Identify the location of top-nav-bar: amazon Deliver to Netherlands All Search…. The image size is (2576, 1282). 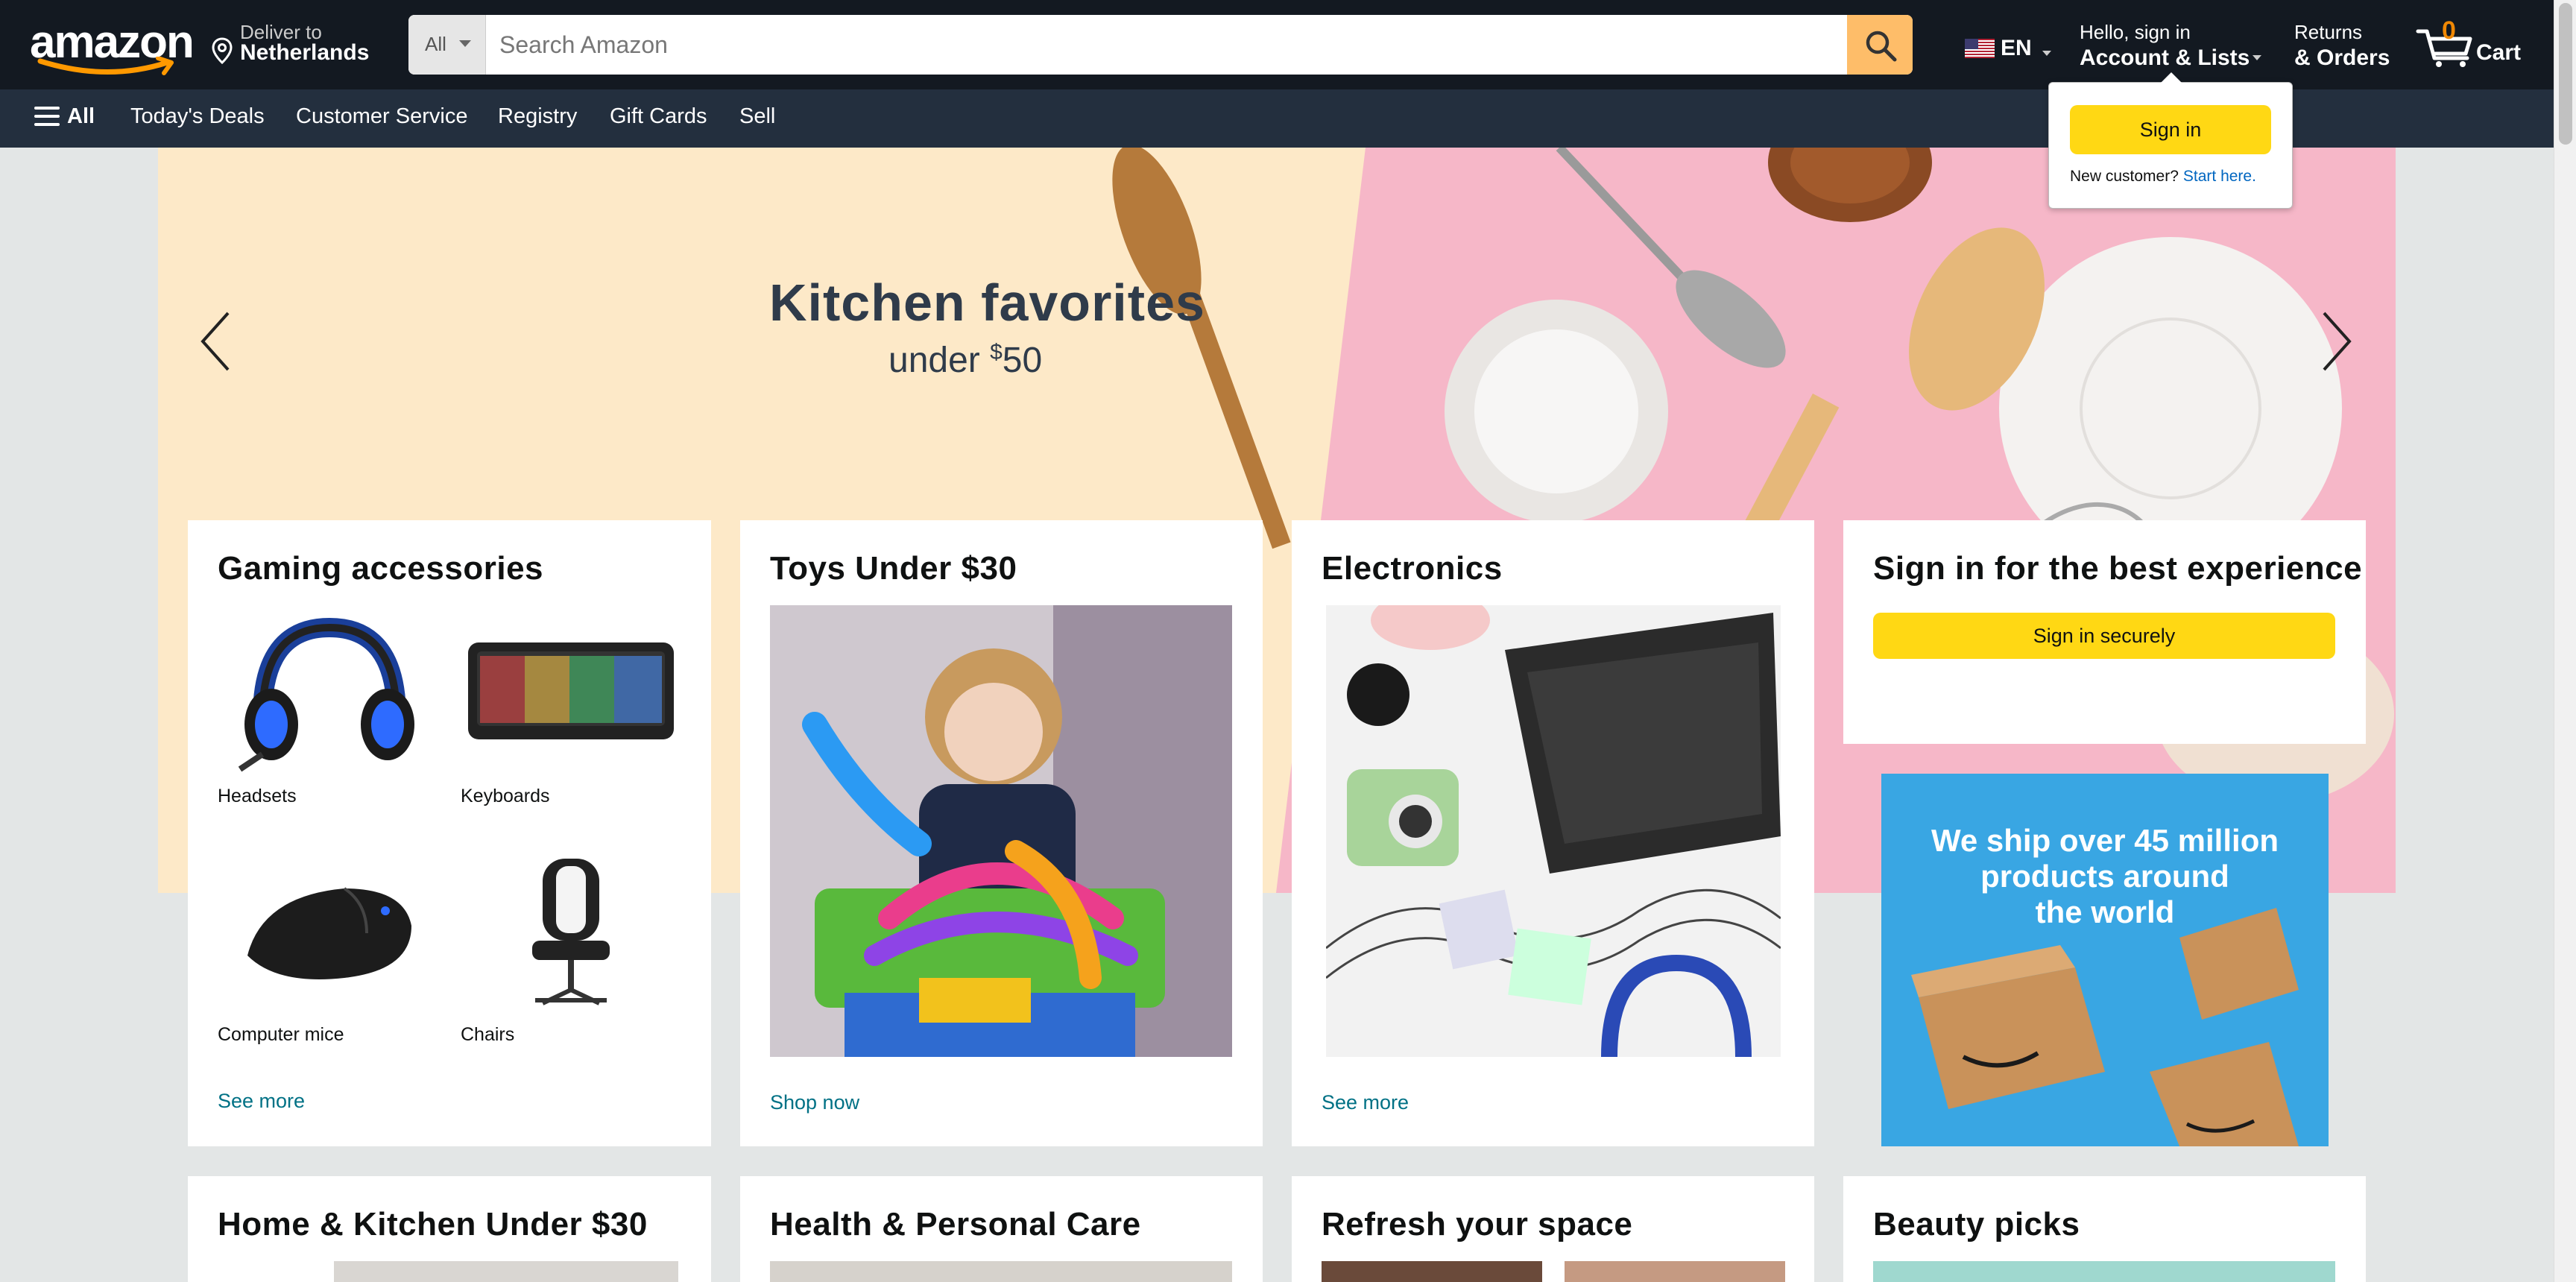
(1288, 44).